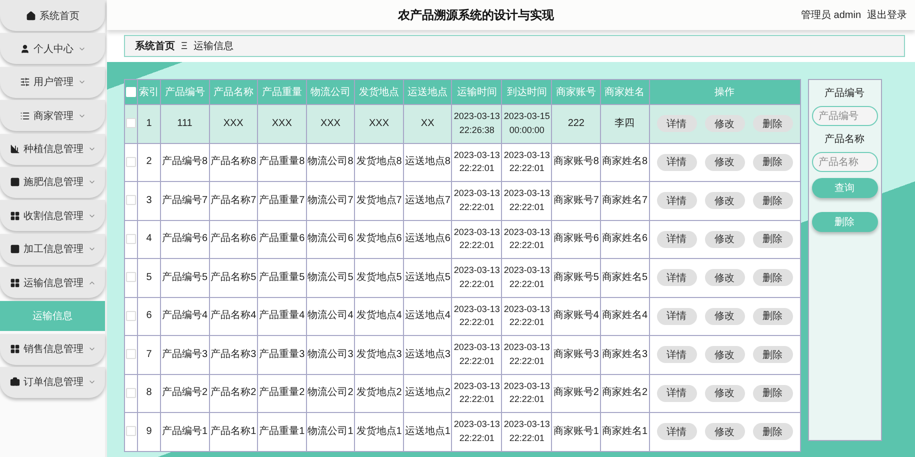 The width and height of the screenshot is (915, 457). Describe the element at coordinates (330, 123) in the screenshot. I see `table-cell: XXX` at that location.